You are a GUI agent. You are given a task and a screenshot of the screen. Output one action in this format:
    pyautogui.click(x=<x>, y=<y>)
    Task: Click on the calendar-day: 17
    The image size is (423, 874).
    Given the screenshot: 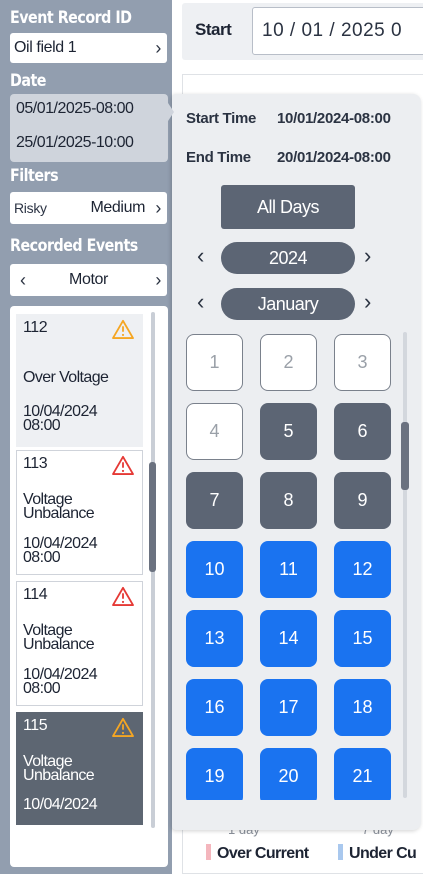 What is the action you would take?
    pyautogui.click(x=288, y=707)
    